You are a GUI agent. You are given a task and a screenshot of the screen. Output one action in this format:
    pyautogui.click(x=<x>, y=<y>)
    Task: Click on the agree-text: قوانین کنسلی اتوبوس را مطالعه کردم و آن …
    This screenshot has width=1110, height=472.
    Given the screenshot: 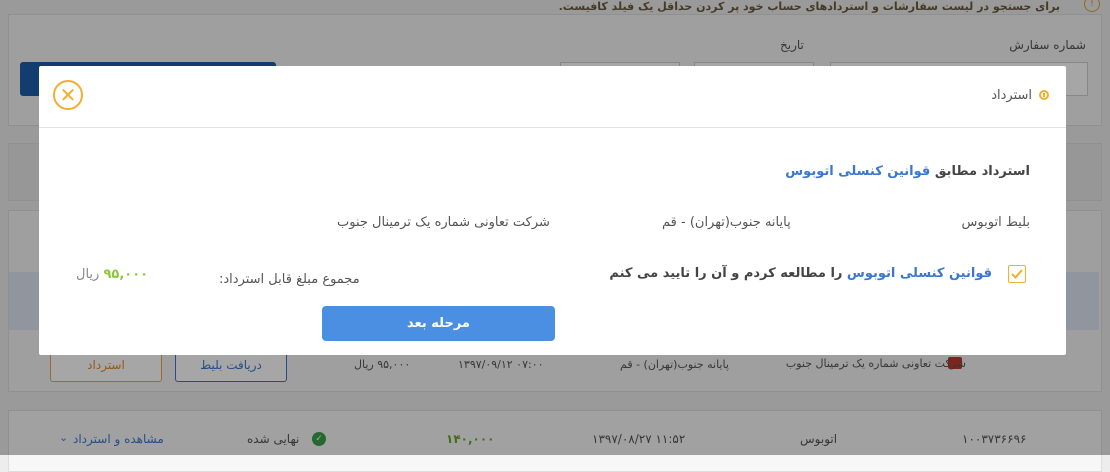 What is the action you would take?
    pyautogui.click(x=800, y=273)
    